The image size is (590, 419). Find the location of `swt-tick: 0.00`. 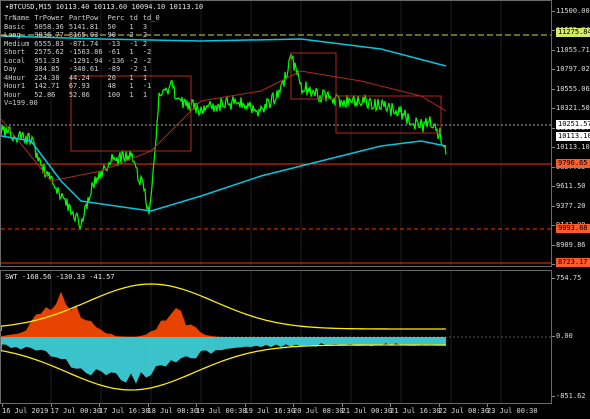

swt-tick: 0.00 is located at coordinates (562, 336).